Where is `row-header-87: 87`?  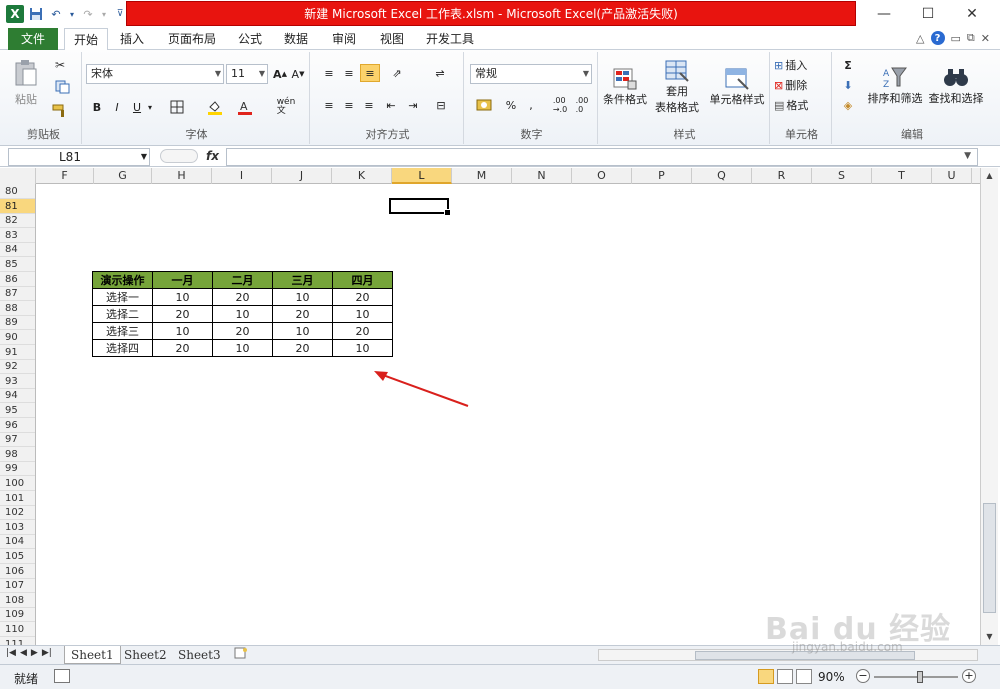 row-header-87: 87 is located at coordinates (17, 294).